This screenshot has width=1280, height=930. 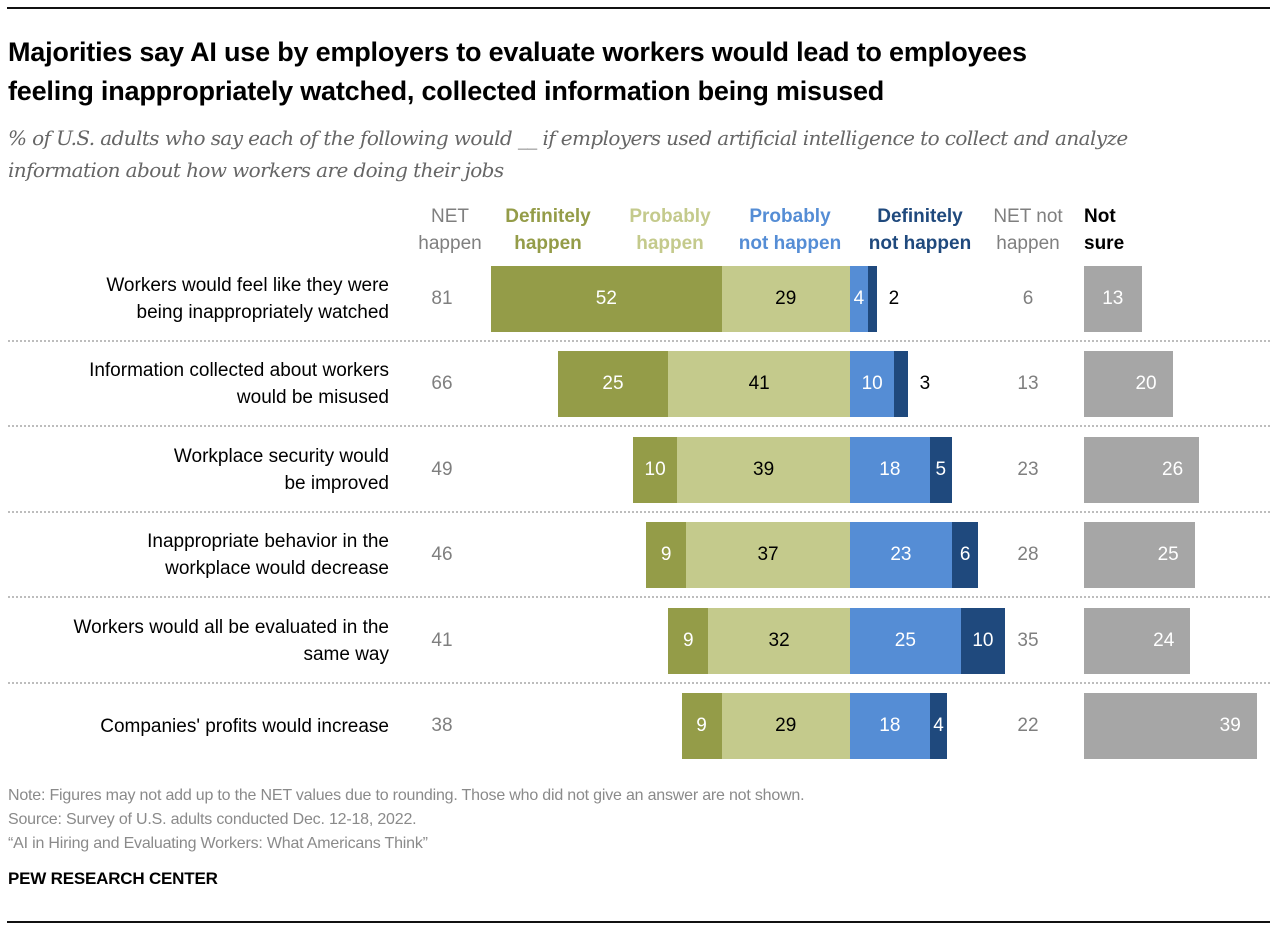 What do you see at coordinates (1028, 216) in the screenshot?
I see `column-header-net-not-happen-line-1: NET not` at bounding box center [1028, 216].